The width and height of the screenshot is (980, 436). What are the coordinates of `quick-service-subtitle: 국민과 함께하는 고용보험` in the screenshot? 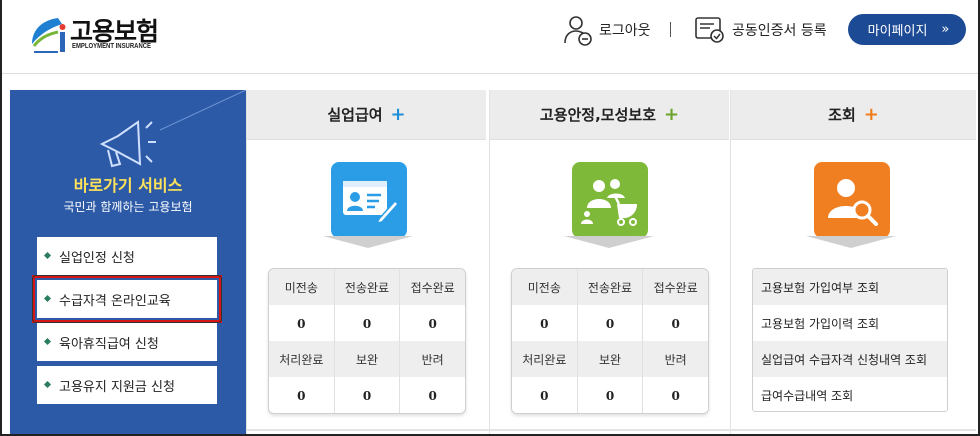 It's located at (128, 207).